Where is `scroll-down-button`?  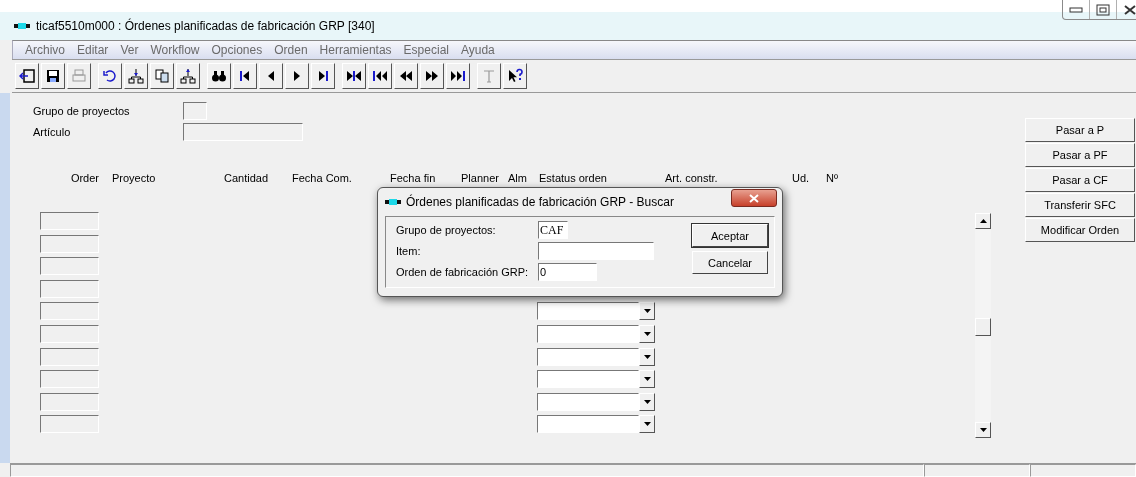
scroll-down-button is located at coordinates (983, 430).